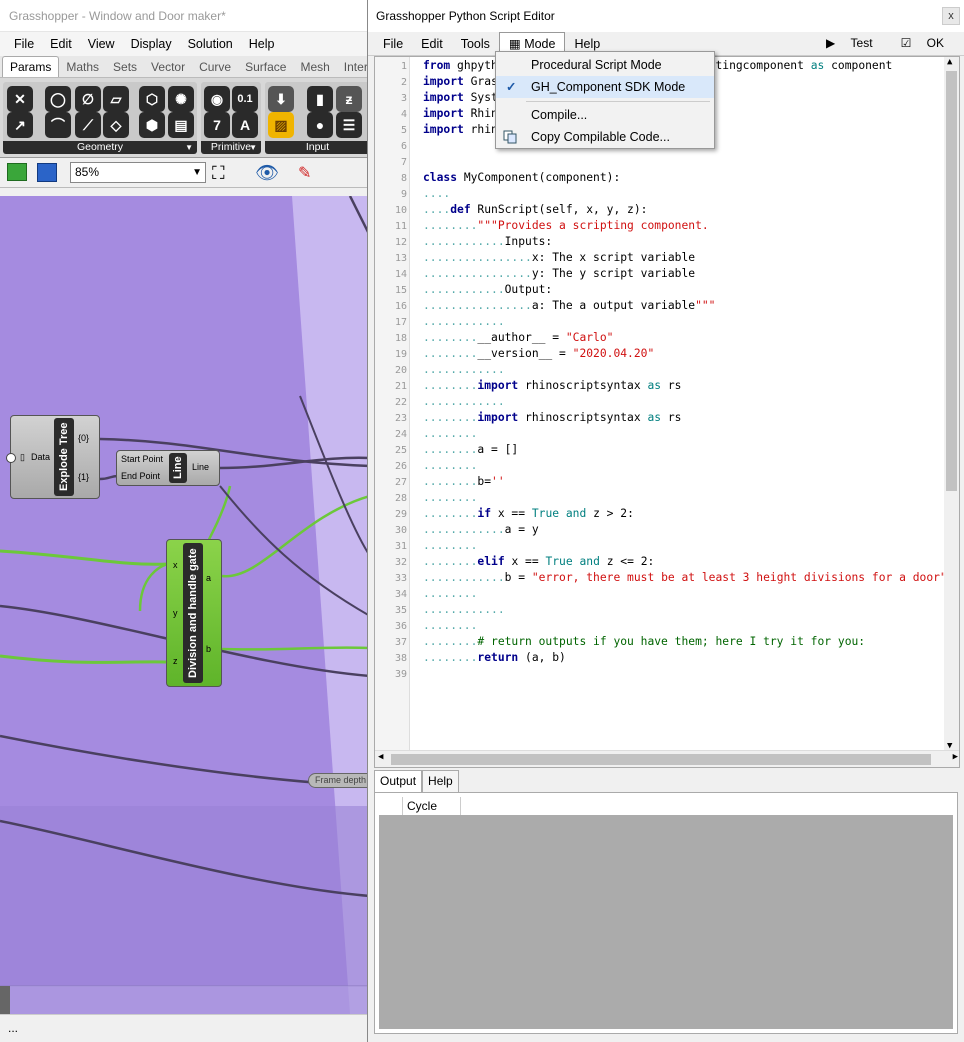  I want to click on line-title: Line, so click(178, 468).